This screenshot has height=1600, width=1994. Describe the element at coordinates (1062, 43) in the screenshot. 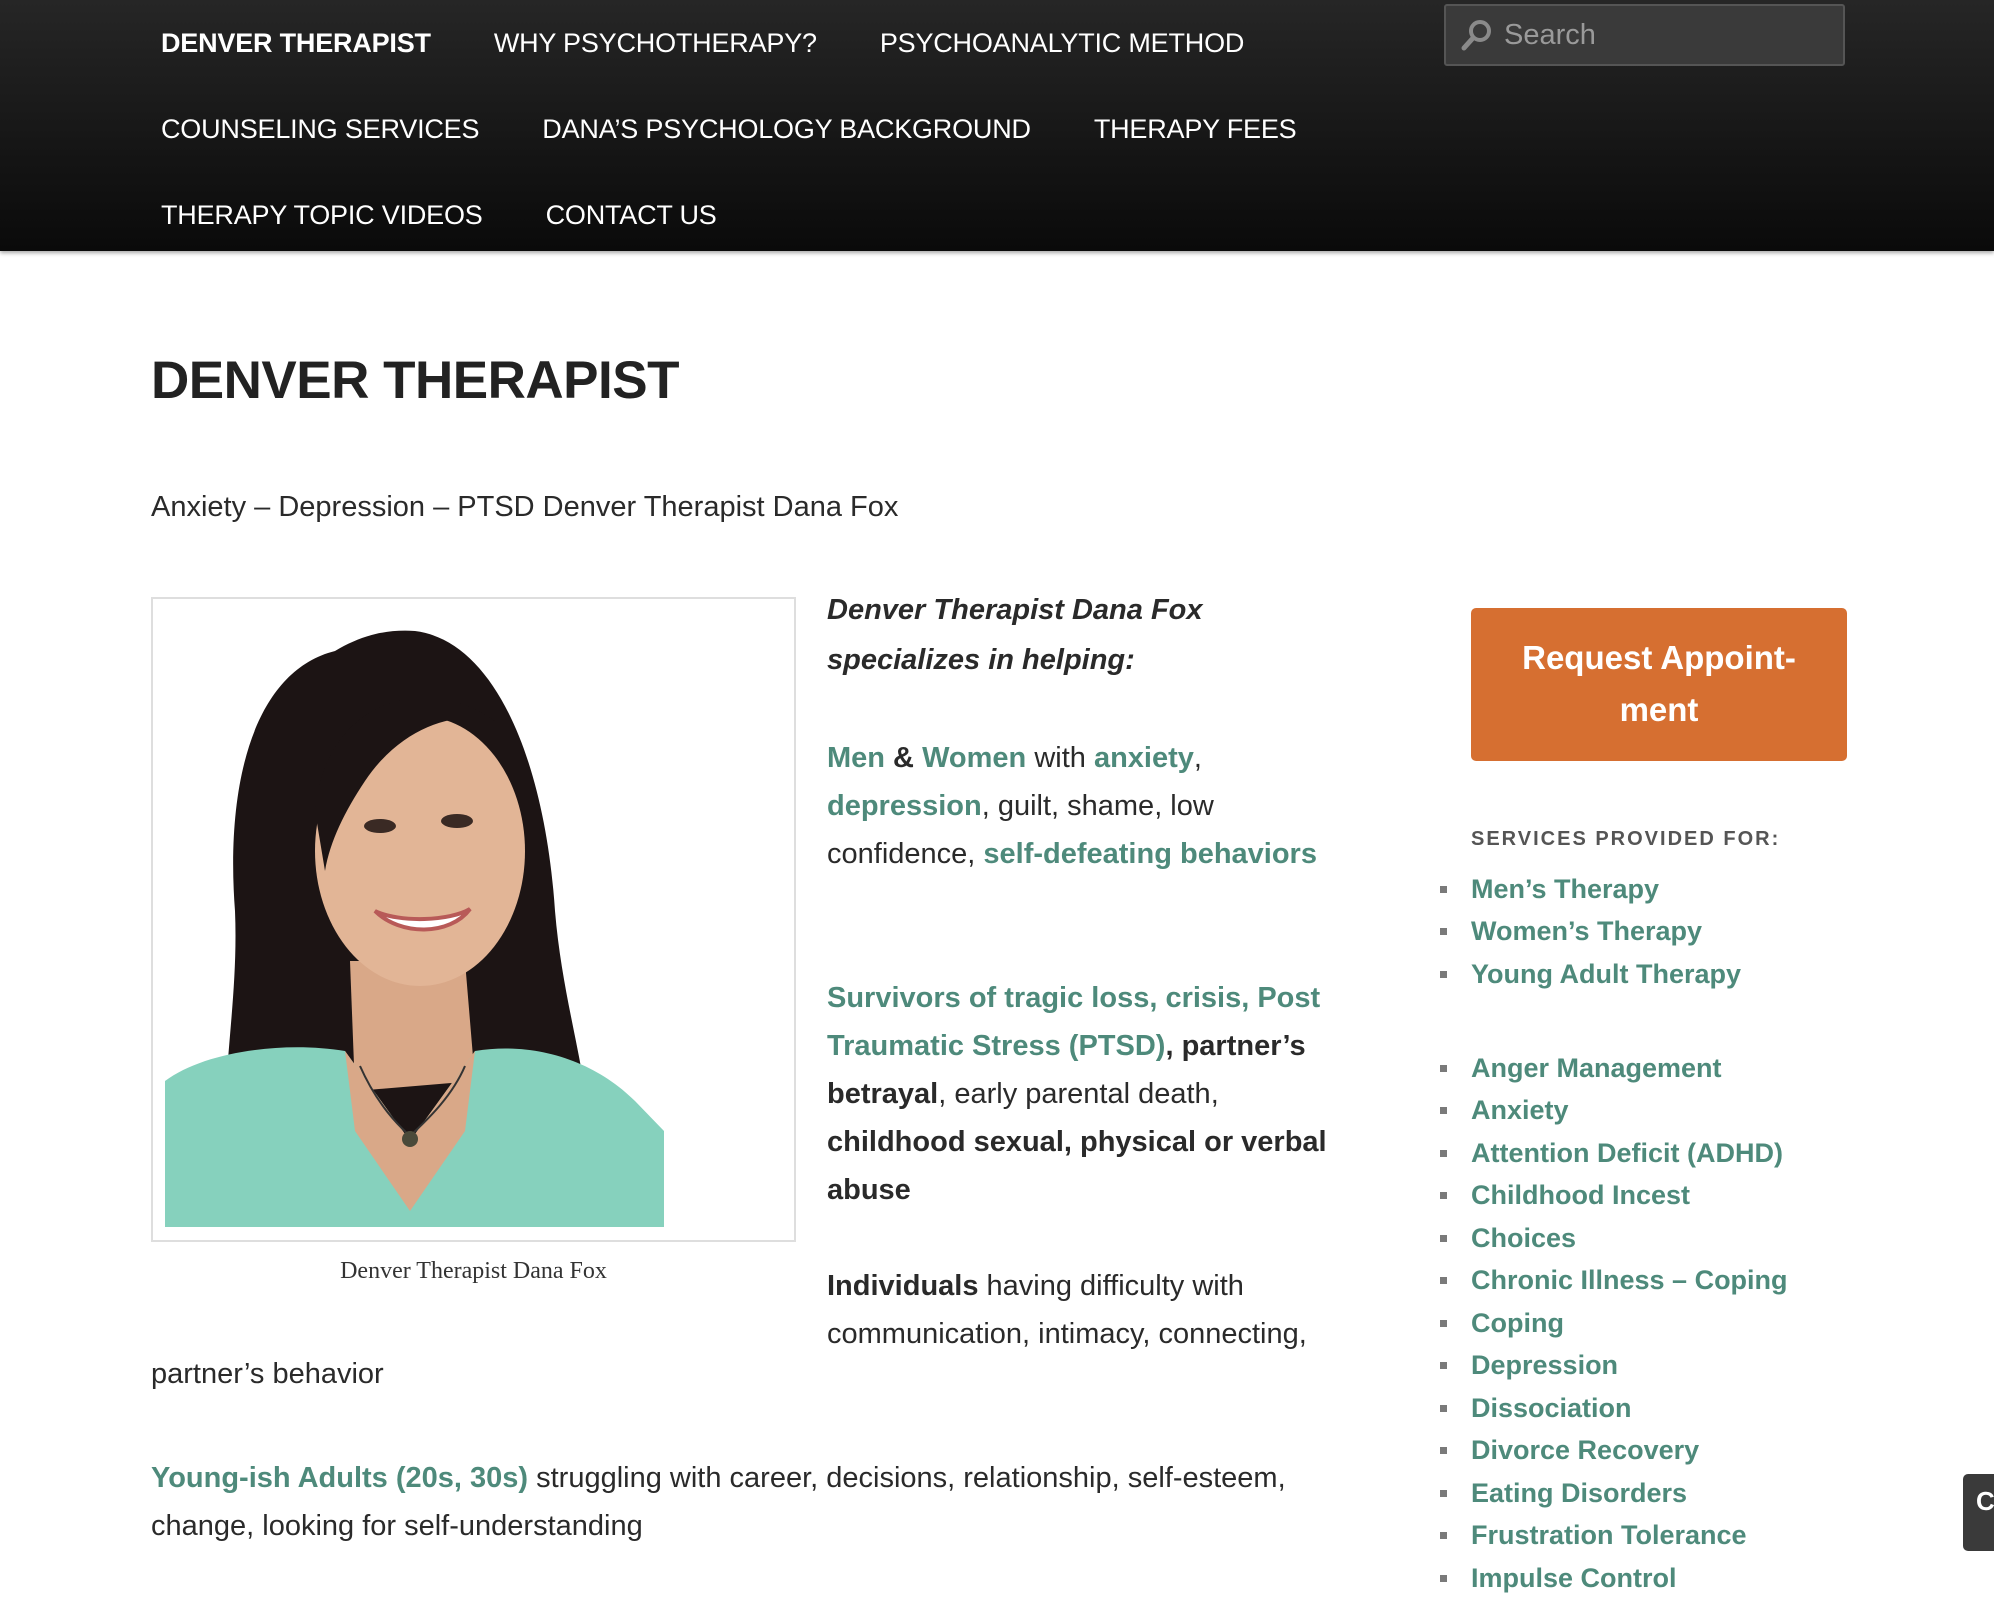

I see `nav-item-psychoanalytic-method: PSYCHOANALYTIC METHOD` at that location.